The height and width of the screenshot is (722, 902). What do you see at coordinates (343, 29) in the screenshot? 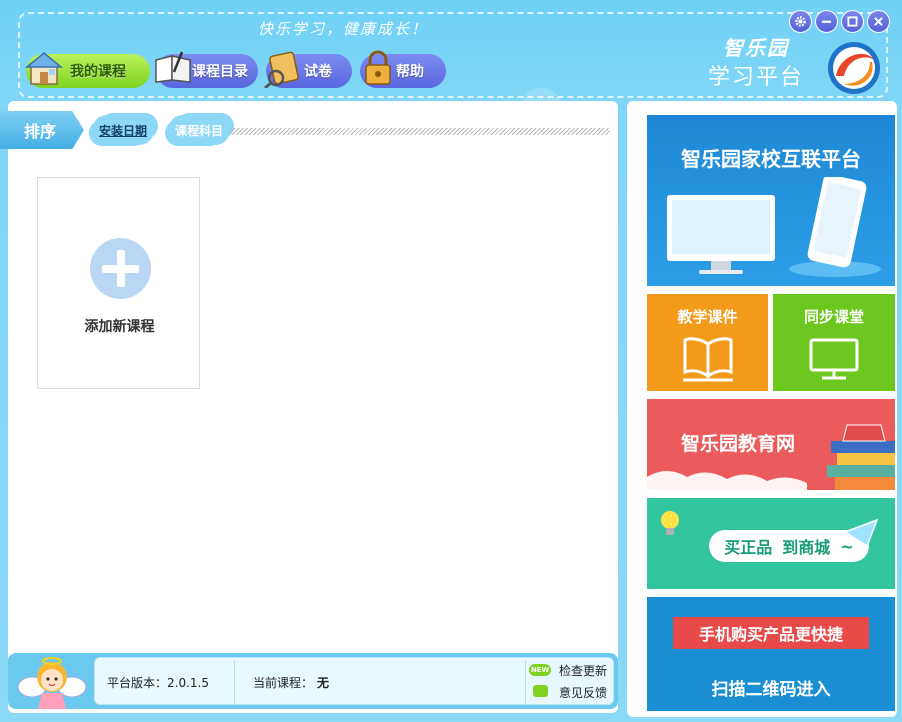
I see `slogan: 快乐学习，健康成长！` at bounding box center [343, 29].